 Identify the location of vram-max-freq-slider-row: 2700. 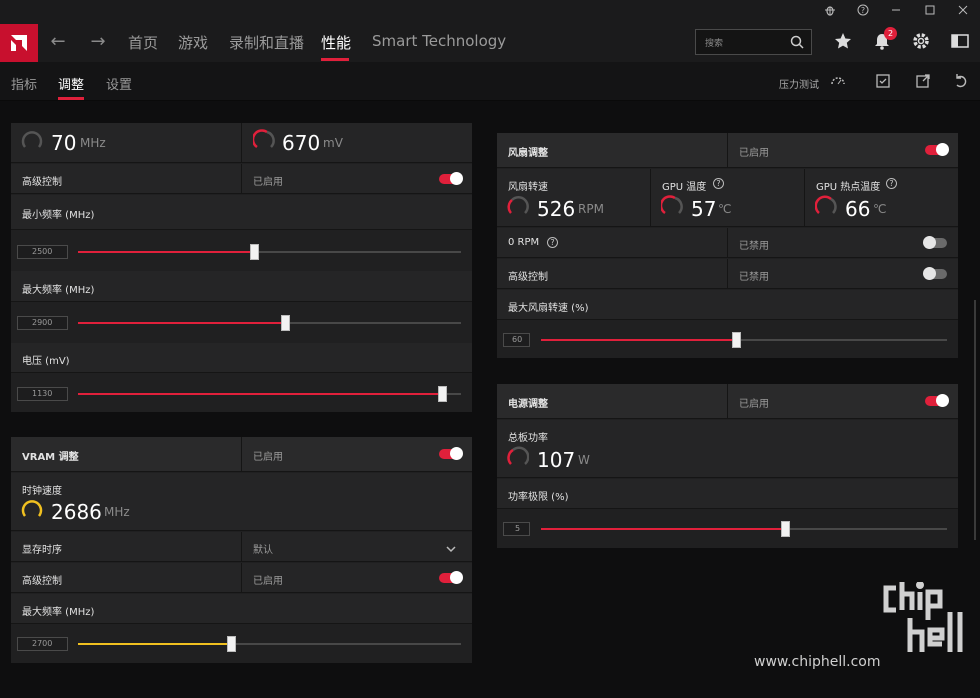
(241, 644).